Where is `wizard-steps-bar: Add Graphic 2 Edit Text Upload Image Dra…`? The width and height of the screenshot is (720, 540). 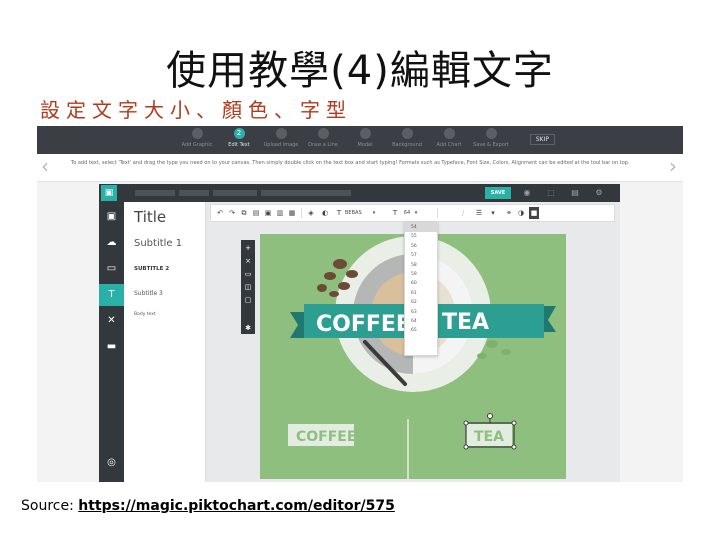 wizard-steps-bar: Add Graphic 2 Edit Text Upload Image Dra… is located at coordinates (360, 140).